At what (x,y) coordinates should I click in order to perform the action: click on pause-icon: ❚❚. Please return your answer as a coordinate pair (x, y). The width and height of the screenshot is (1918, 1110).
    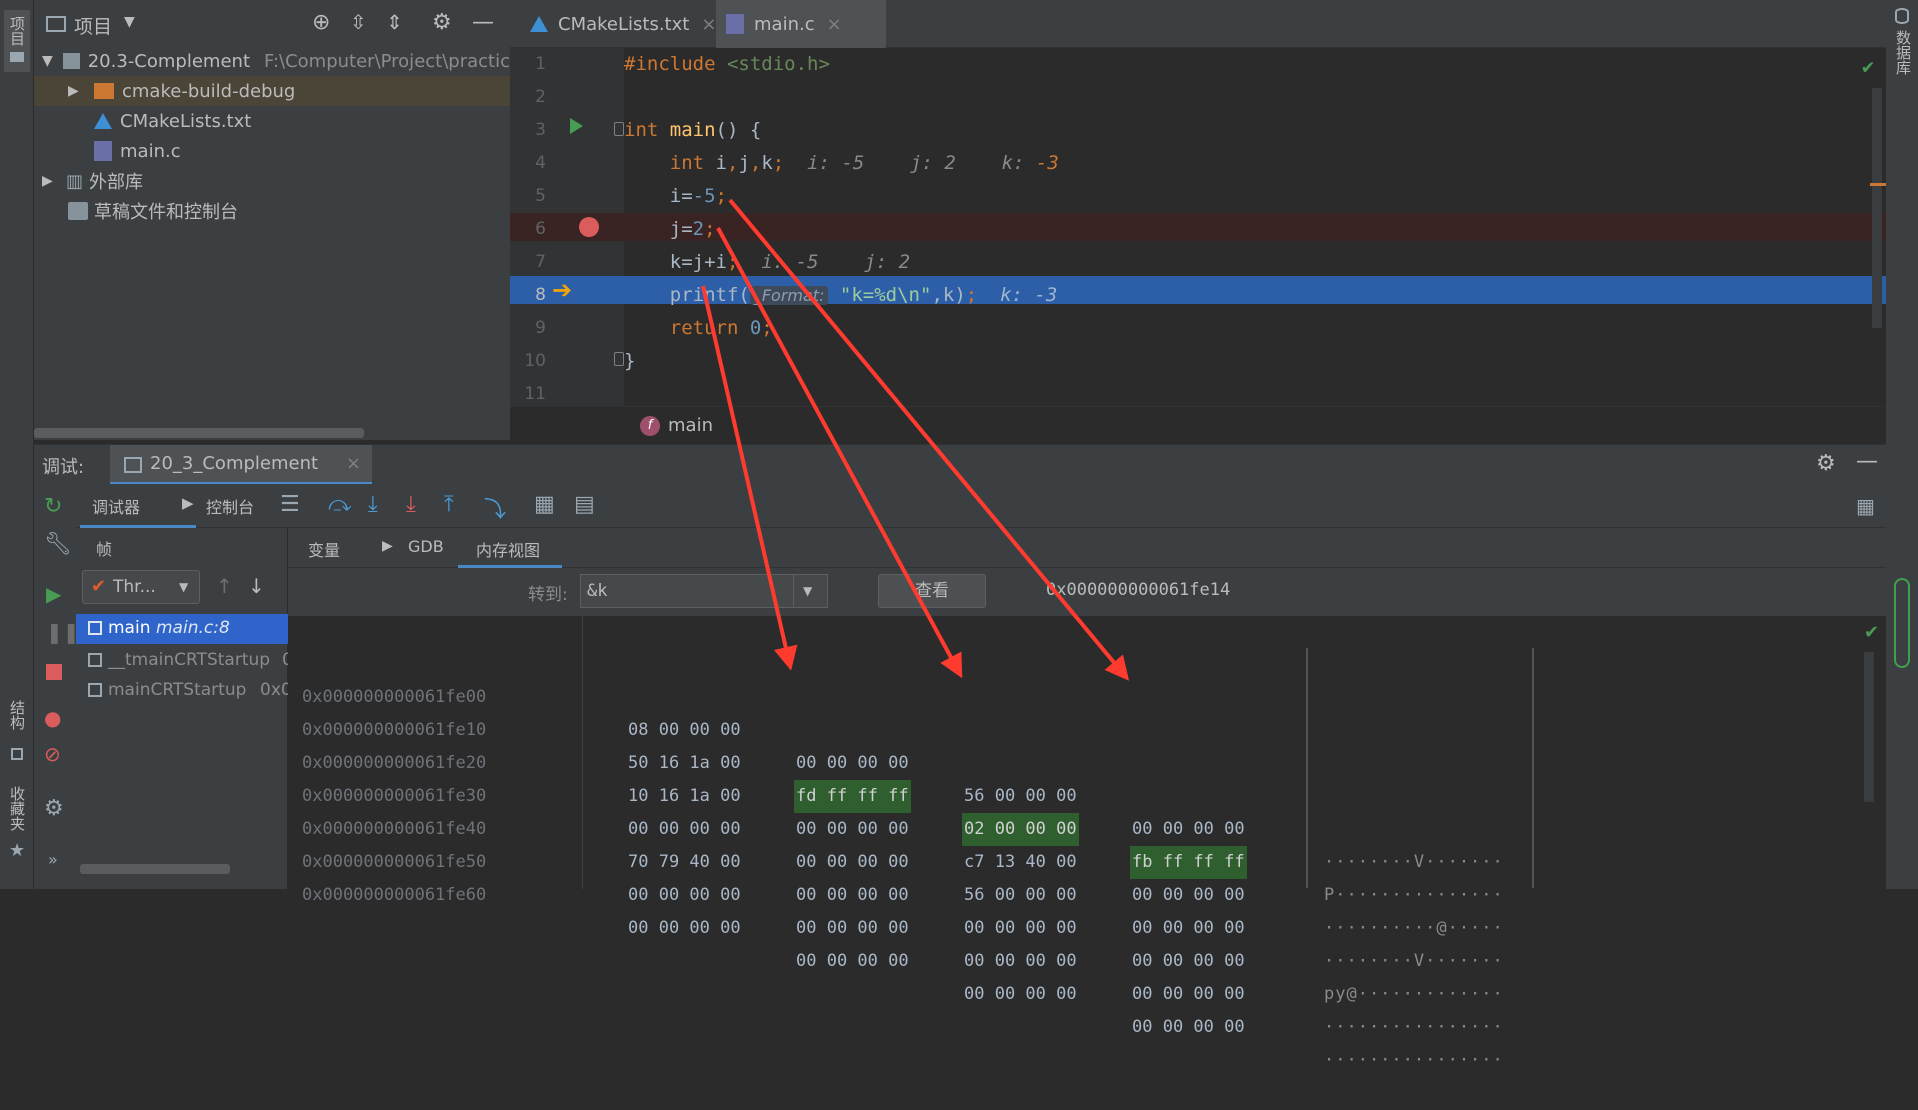
    Looking at the image, I should click on (63, 632).